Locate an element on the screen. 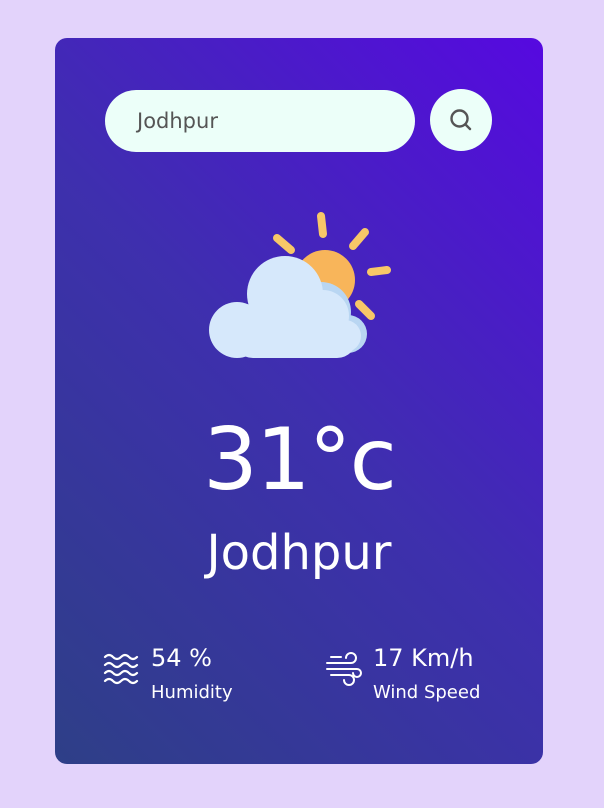 Image resolution: width=604 pixels, height=808 pixels. wind-stat: 17 Km/h Wind Speed is located at coordinates (402, 674).